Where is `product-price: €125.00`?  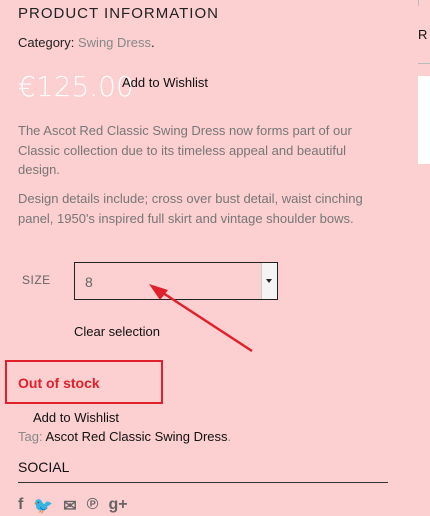 product-price: €125.00 is located at coordinates (76, 86).